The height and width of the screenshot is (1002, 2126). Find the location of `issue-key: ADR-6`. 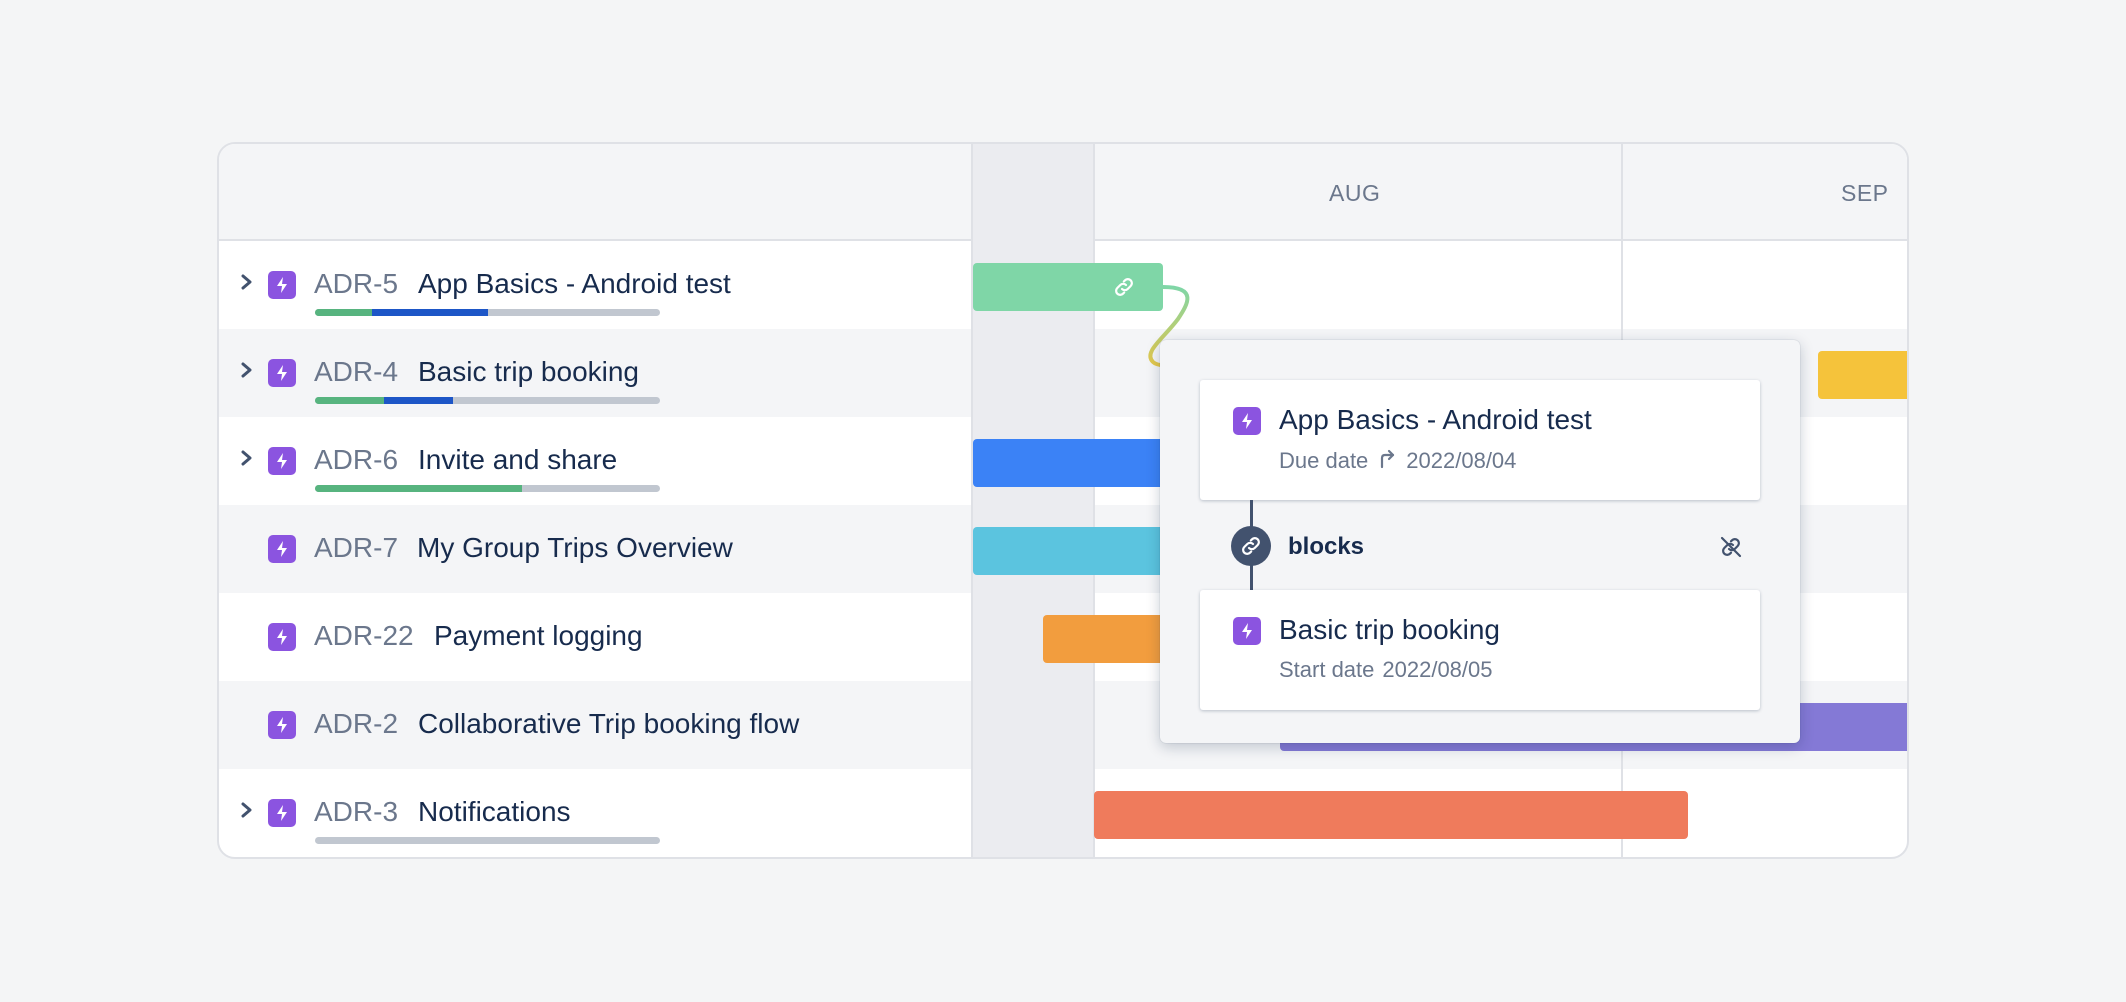

issue-key: ADR-6 is located at coordinates (356, 460).